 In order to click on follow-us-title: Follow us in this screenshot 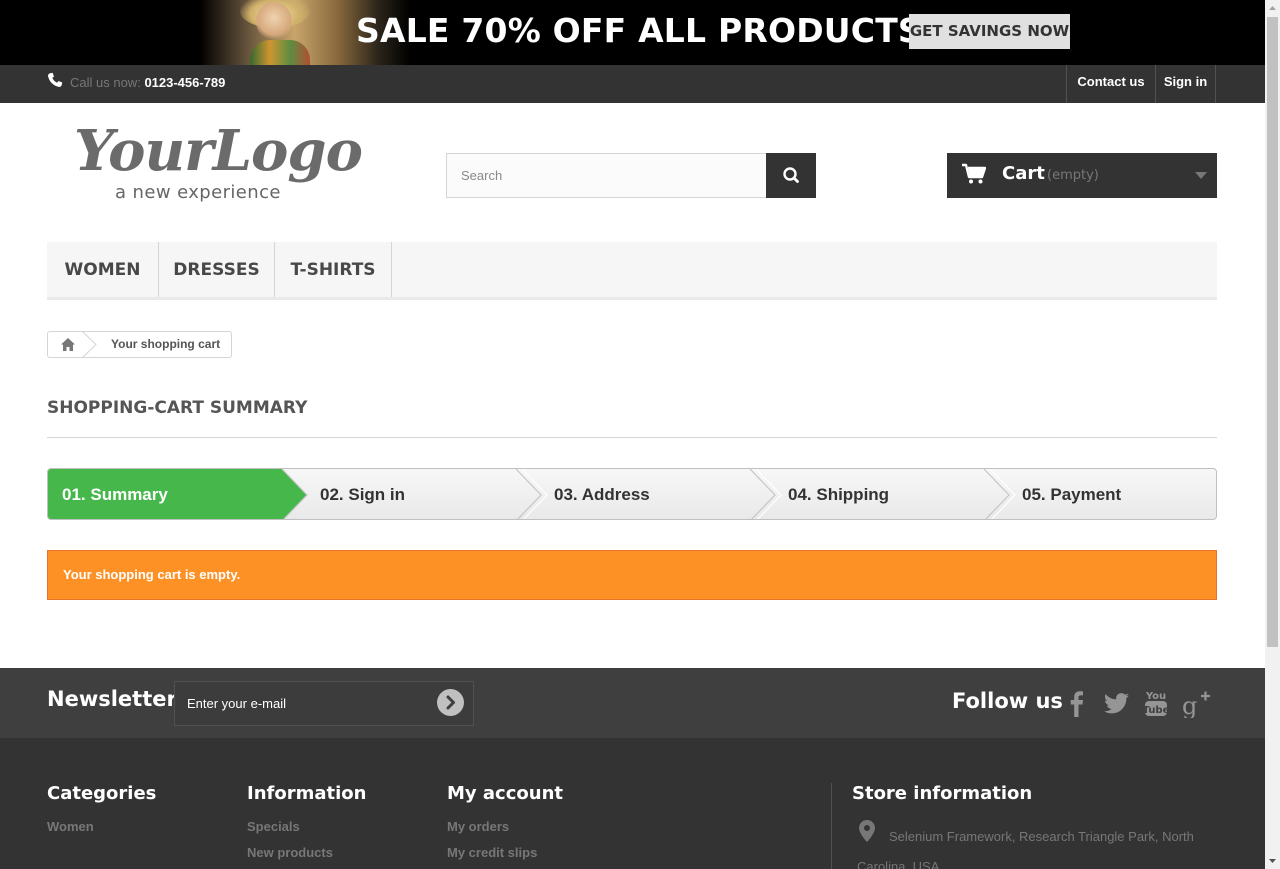, I will do `click(1007, 701)`.